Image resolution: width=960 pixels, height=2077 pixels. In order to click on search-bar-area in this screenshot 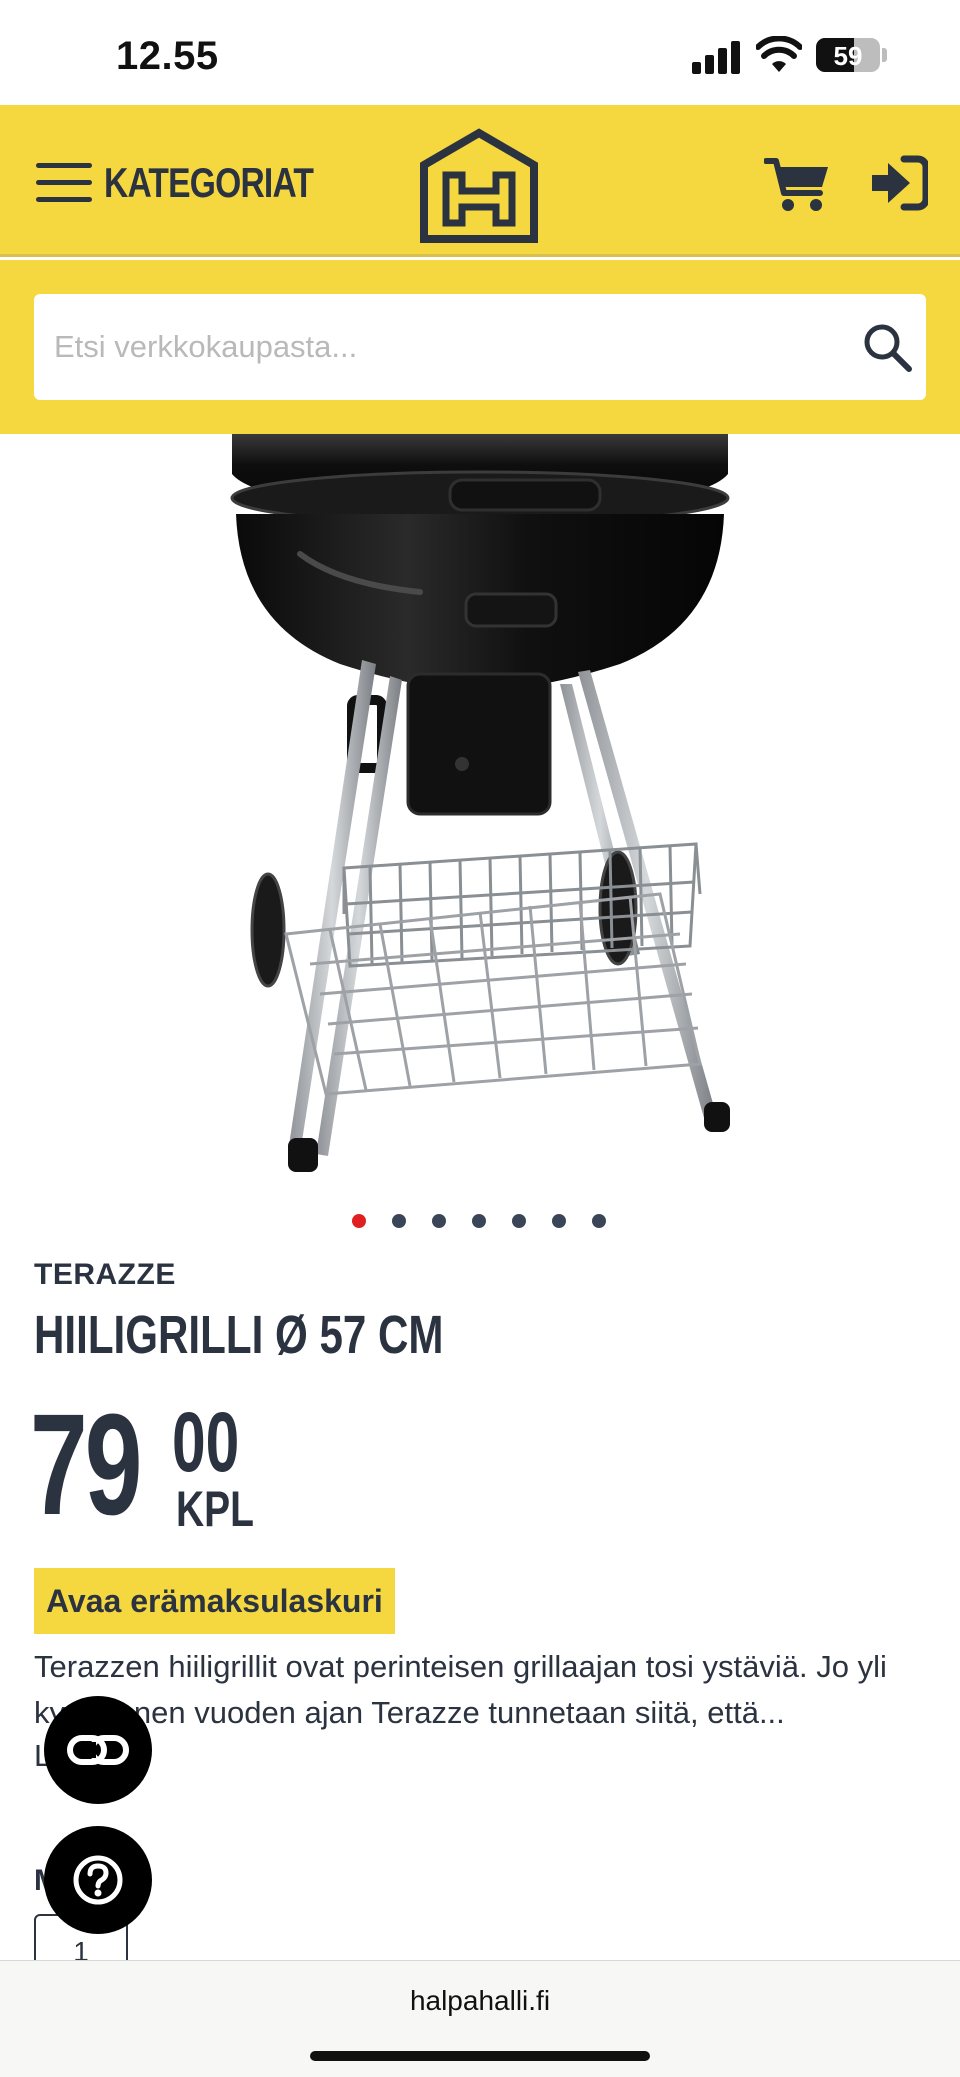, I will do `click(480, 347)`.